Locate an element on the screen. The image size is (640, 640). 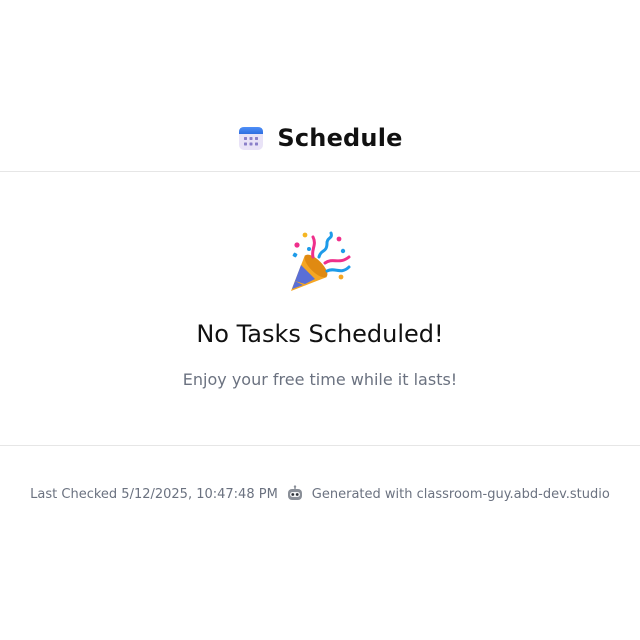
header: Schedule is located at coordinates (320, 138).